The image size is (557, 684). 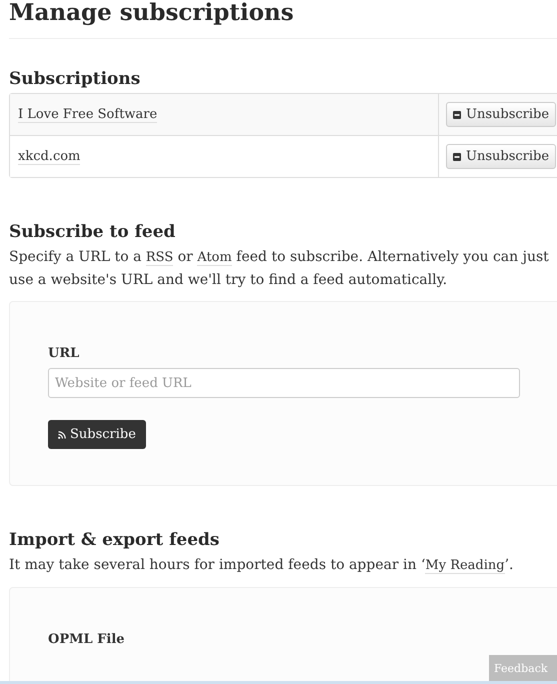 What do you see at coordinates (62, 434) in the screenshot?
I see `rss-icon` at bounding box center [62, 434].